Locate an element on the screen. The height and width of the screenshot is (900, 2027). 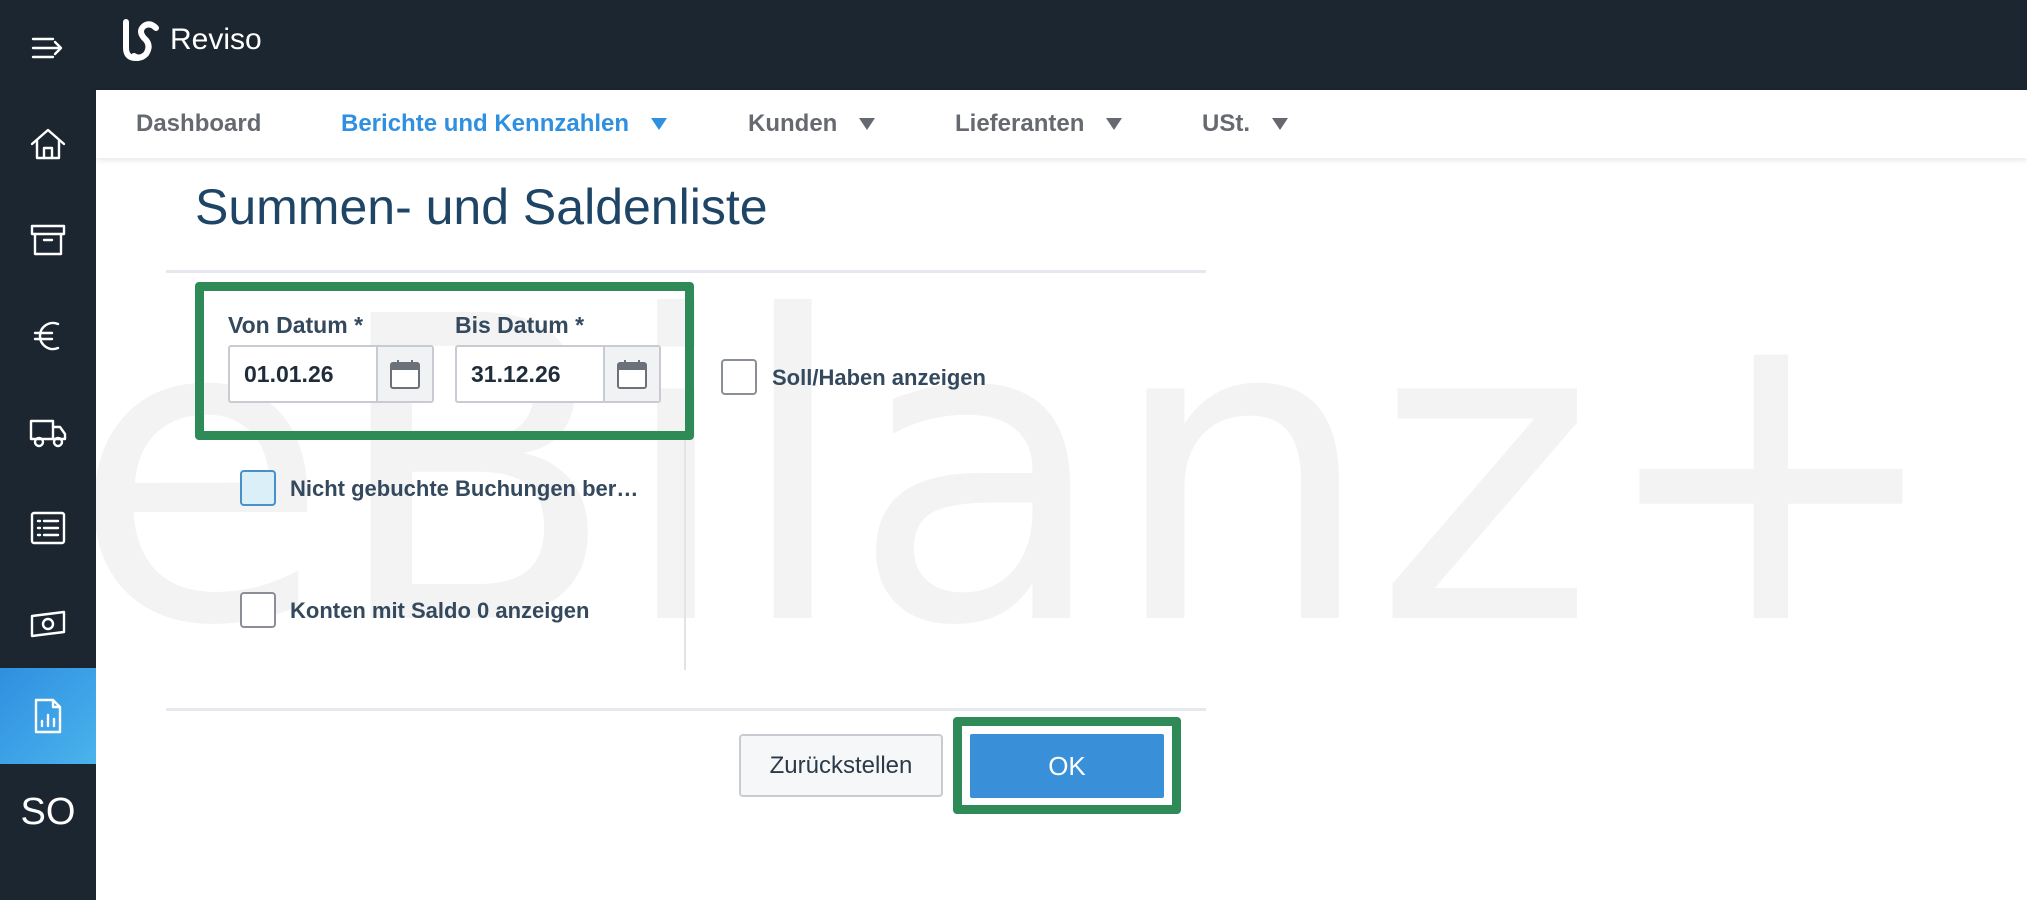
sidebar-item-finance is located at coordinates (48, 336).